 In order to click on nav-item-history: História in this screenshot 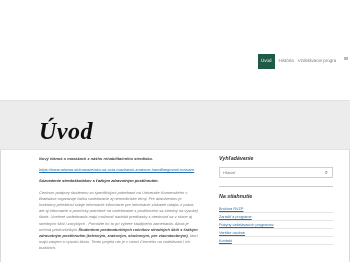, I will do `click(286, 61)`.